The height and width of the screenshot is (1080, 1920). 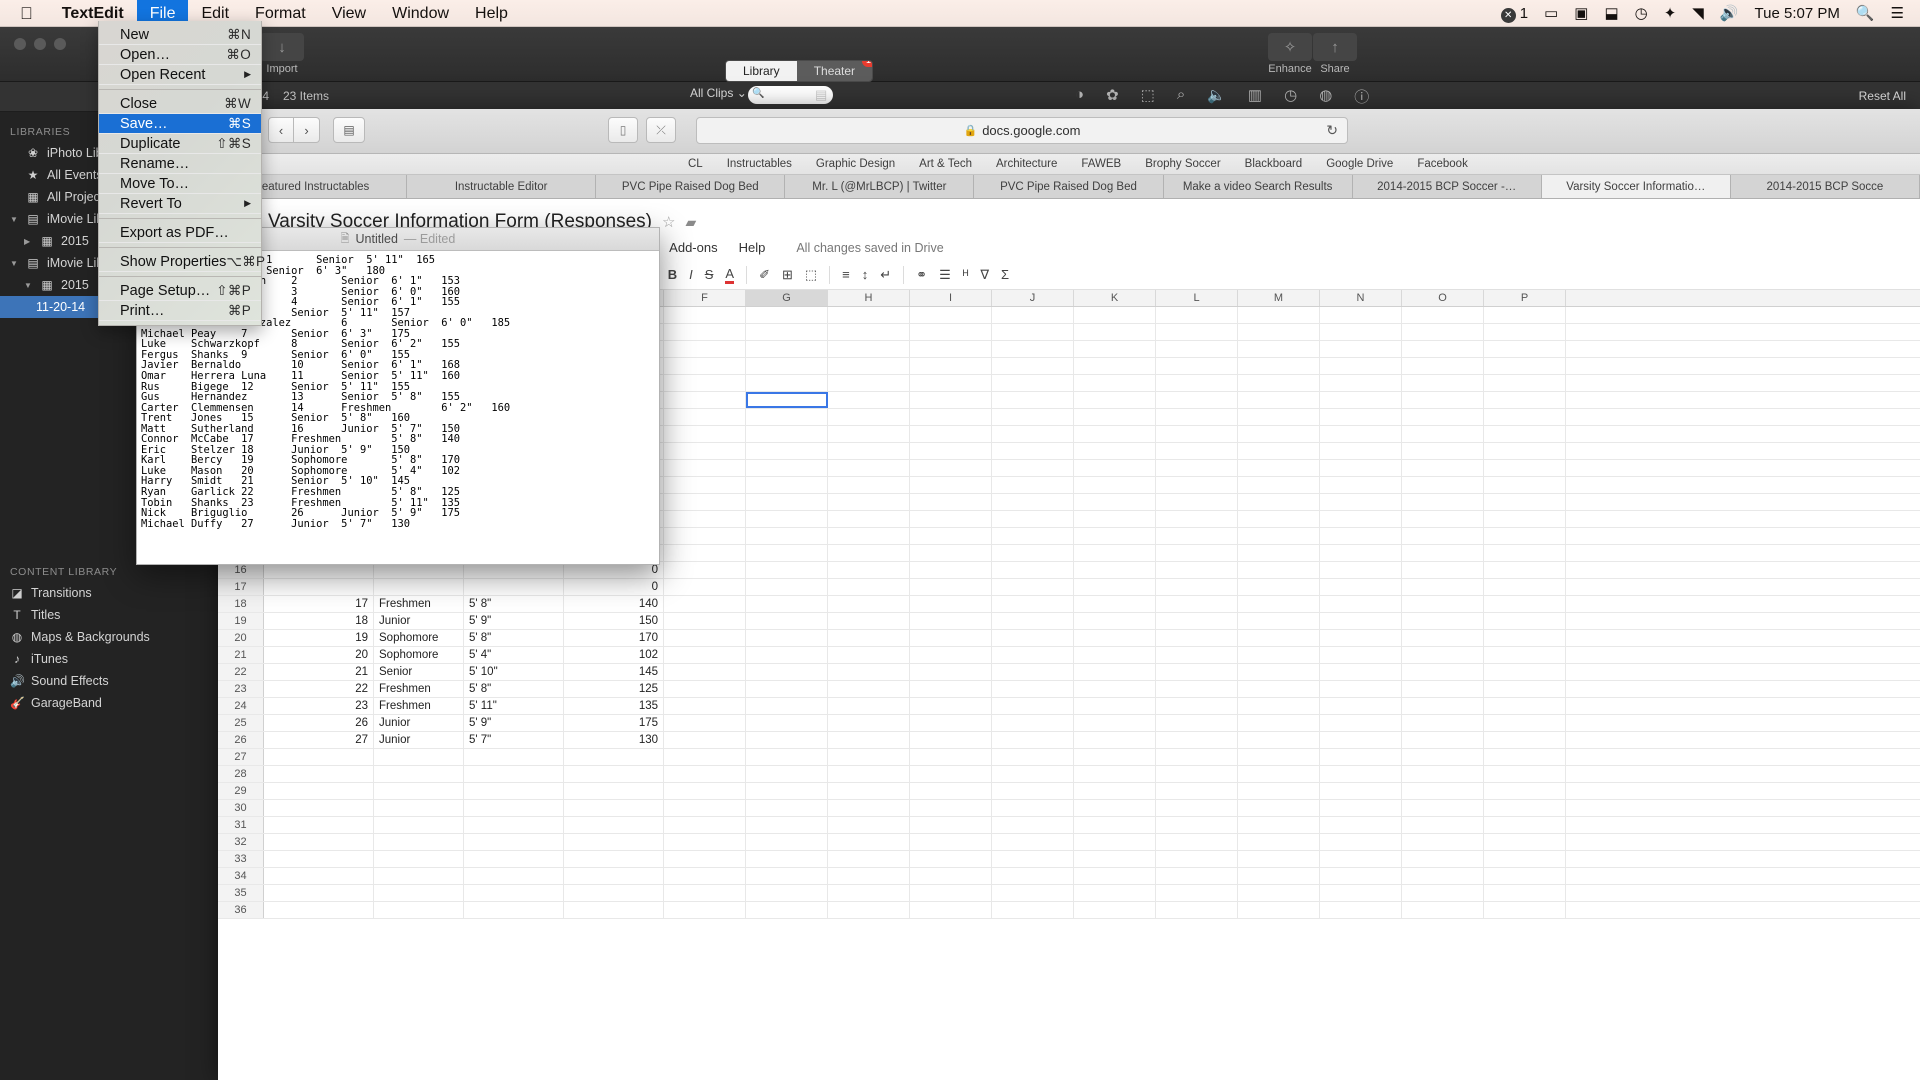 I want to click on row-header-20: 20, so click(x=241, y=638).